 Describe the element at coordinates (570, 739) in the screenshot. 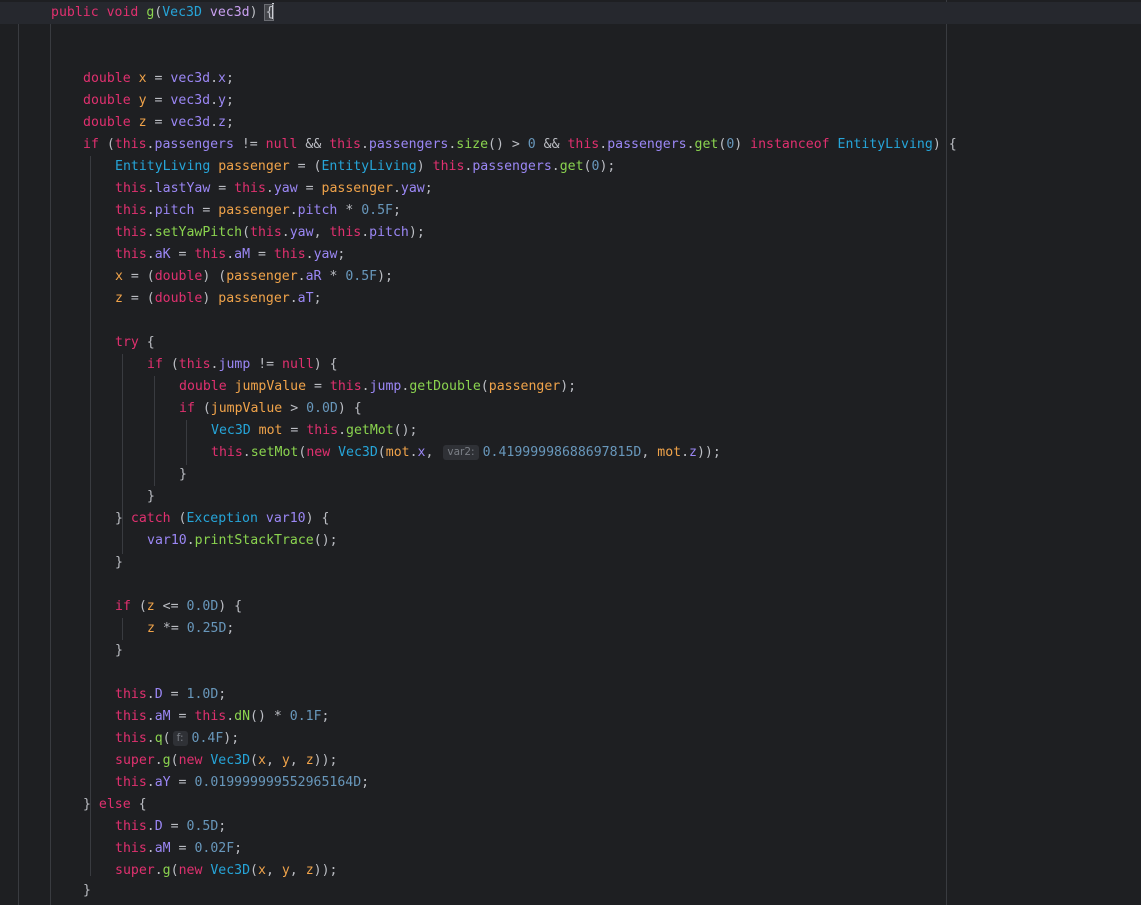

I see `code-line: this.q(f: 0.4F);` at that location.